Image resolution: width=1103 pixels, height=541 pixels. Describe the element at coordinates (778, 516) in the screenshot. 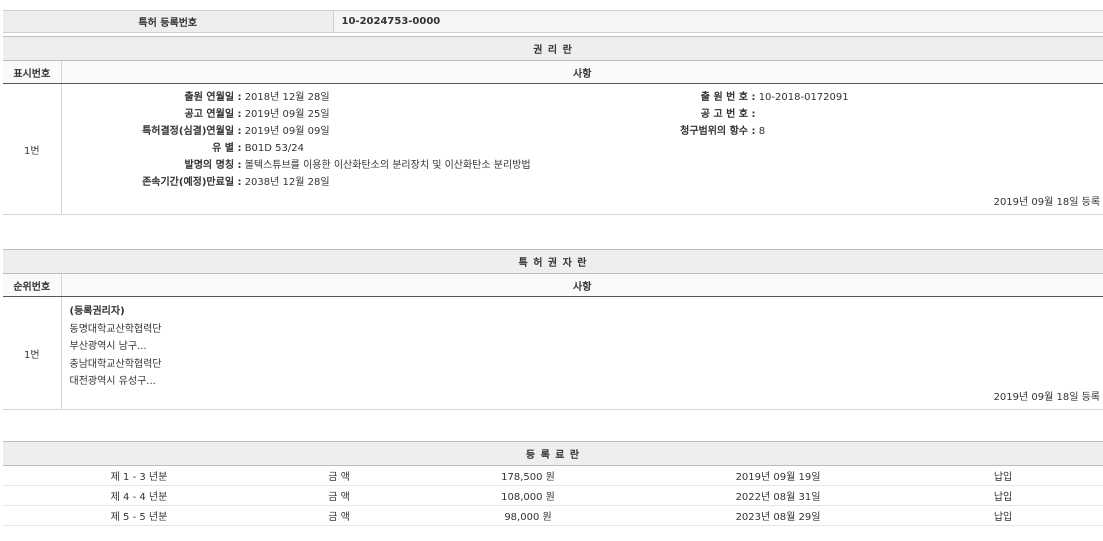

I see `fee-date: 2023년 08월 29일` at that location.